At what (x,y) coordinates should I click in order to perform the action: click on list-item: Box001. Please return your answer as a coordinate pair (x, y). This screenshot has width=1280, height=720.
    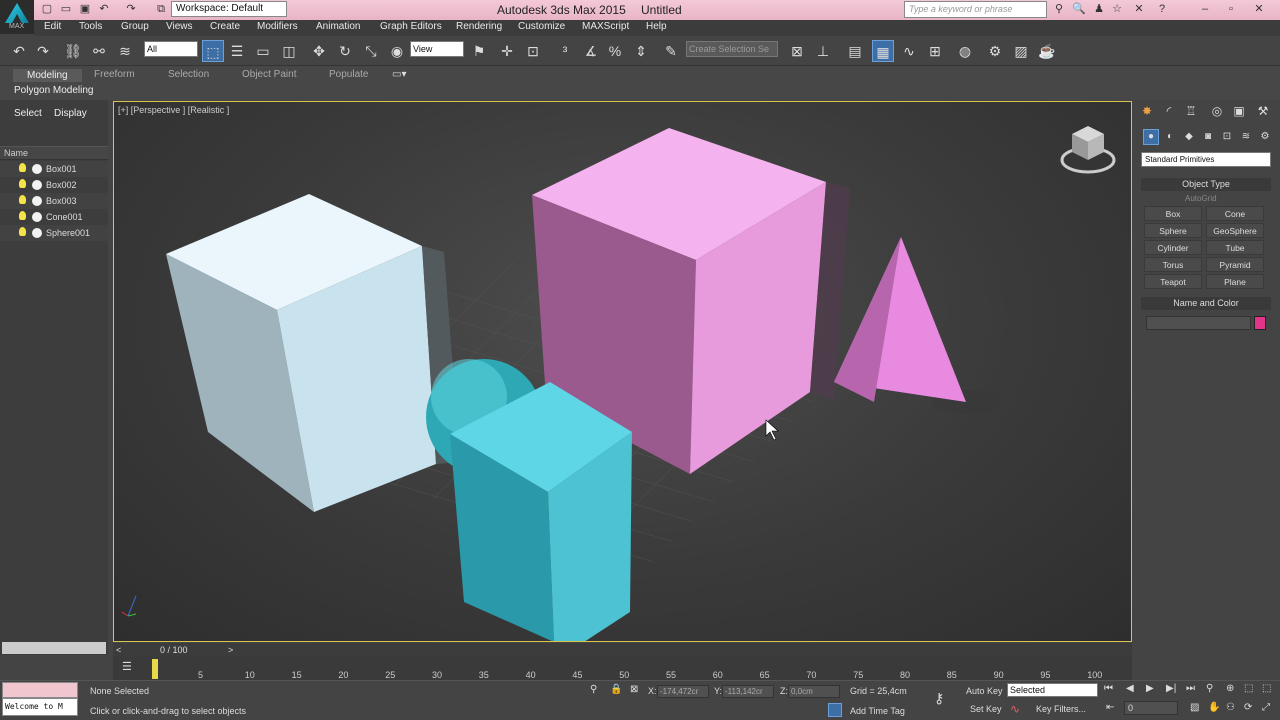
    Looking at the image, I should click on (54, 169).